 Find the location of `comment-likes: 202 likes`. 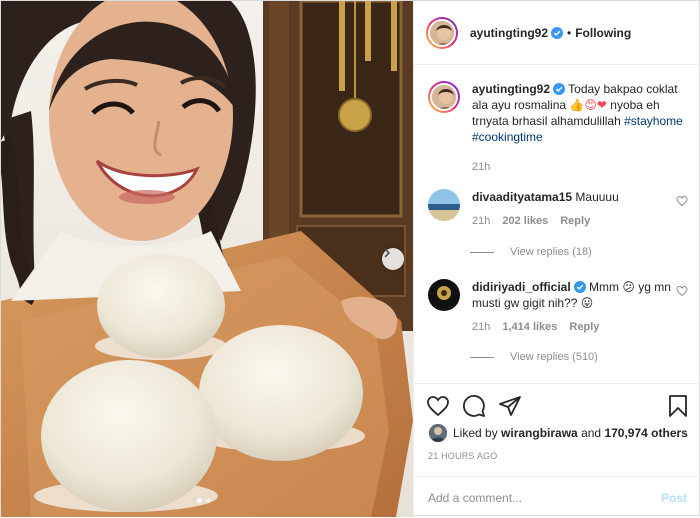

comment-likes: 202 likes is located at coordinates (525, 221).